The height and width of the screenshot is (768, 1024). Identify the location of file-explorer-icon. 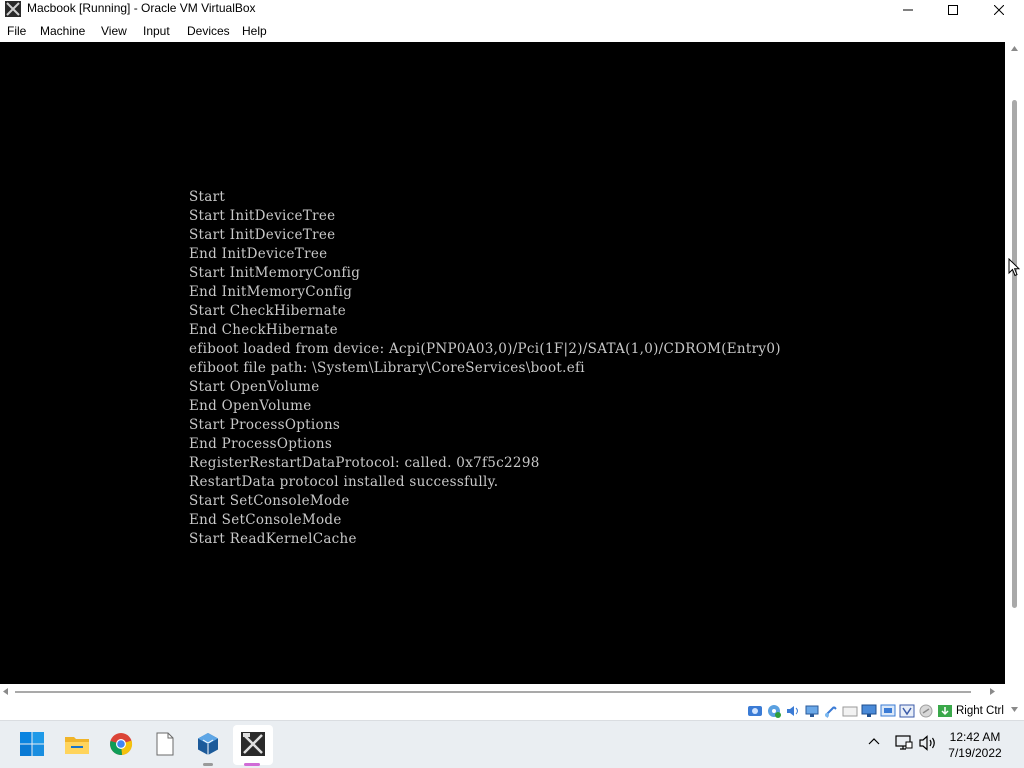
(77, 744).